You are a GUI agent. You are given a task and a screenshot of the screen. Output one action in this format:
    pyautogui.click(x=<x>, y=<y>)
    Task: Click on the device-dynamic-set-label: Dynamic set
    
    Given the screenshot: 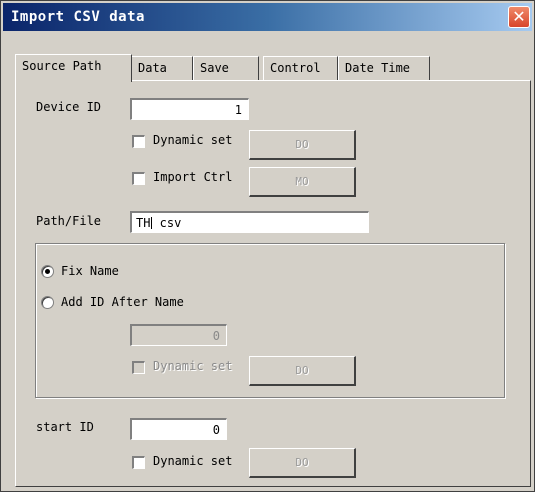 What is the action you would take?
    pyautogui.click(x=193, y=140)
    